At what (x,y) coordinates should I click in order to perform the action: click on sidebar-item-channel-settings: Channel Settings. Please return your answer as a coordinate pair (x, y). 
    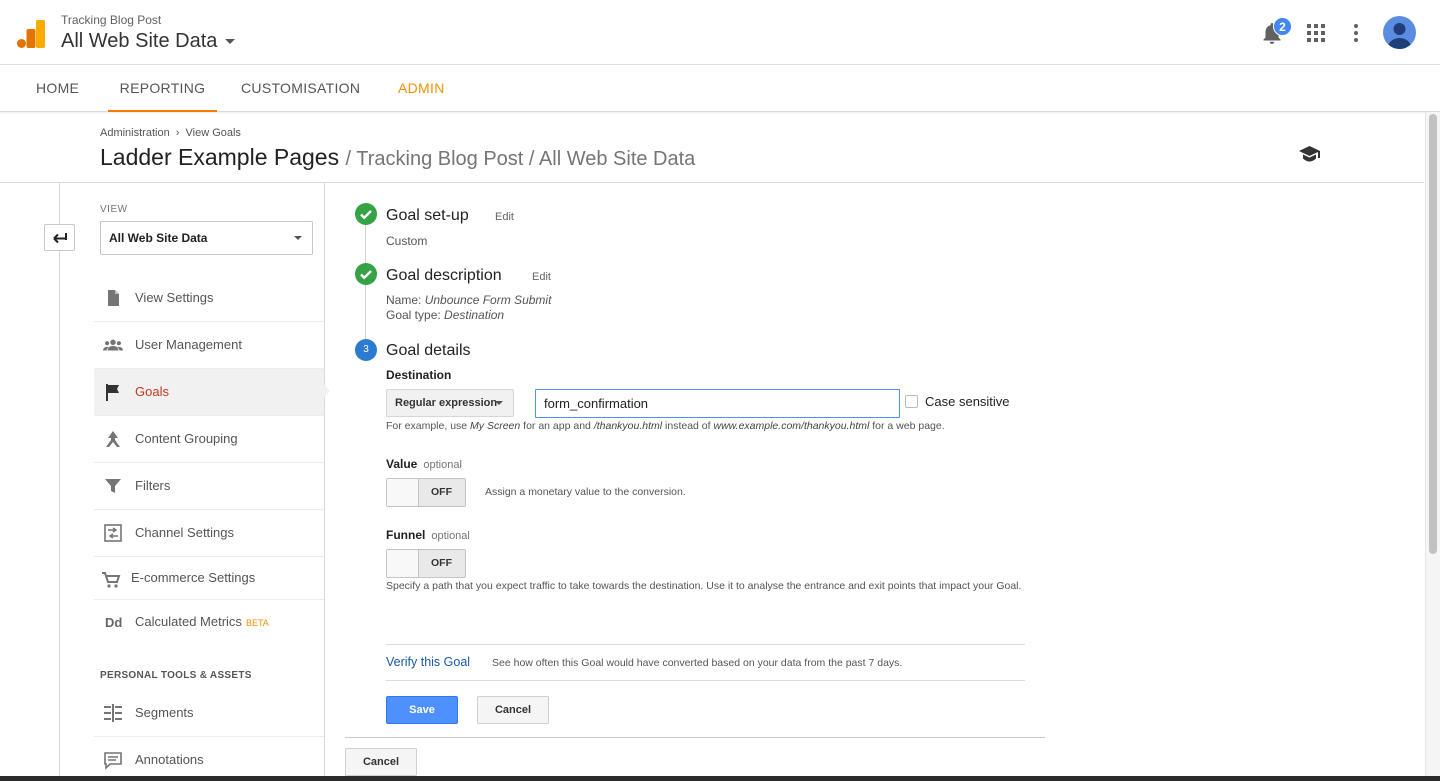
    Looking at the image, I should click on (209, 533).